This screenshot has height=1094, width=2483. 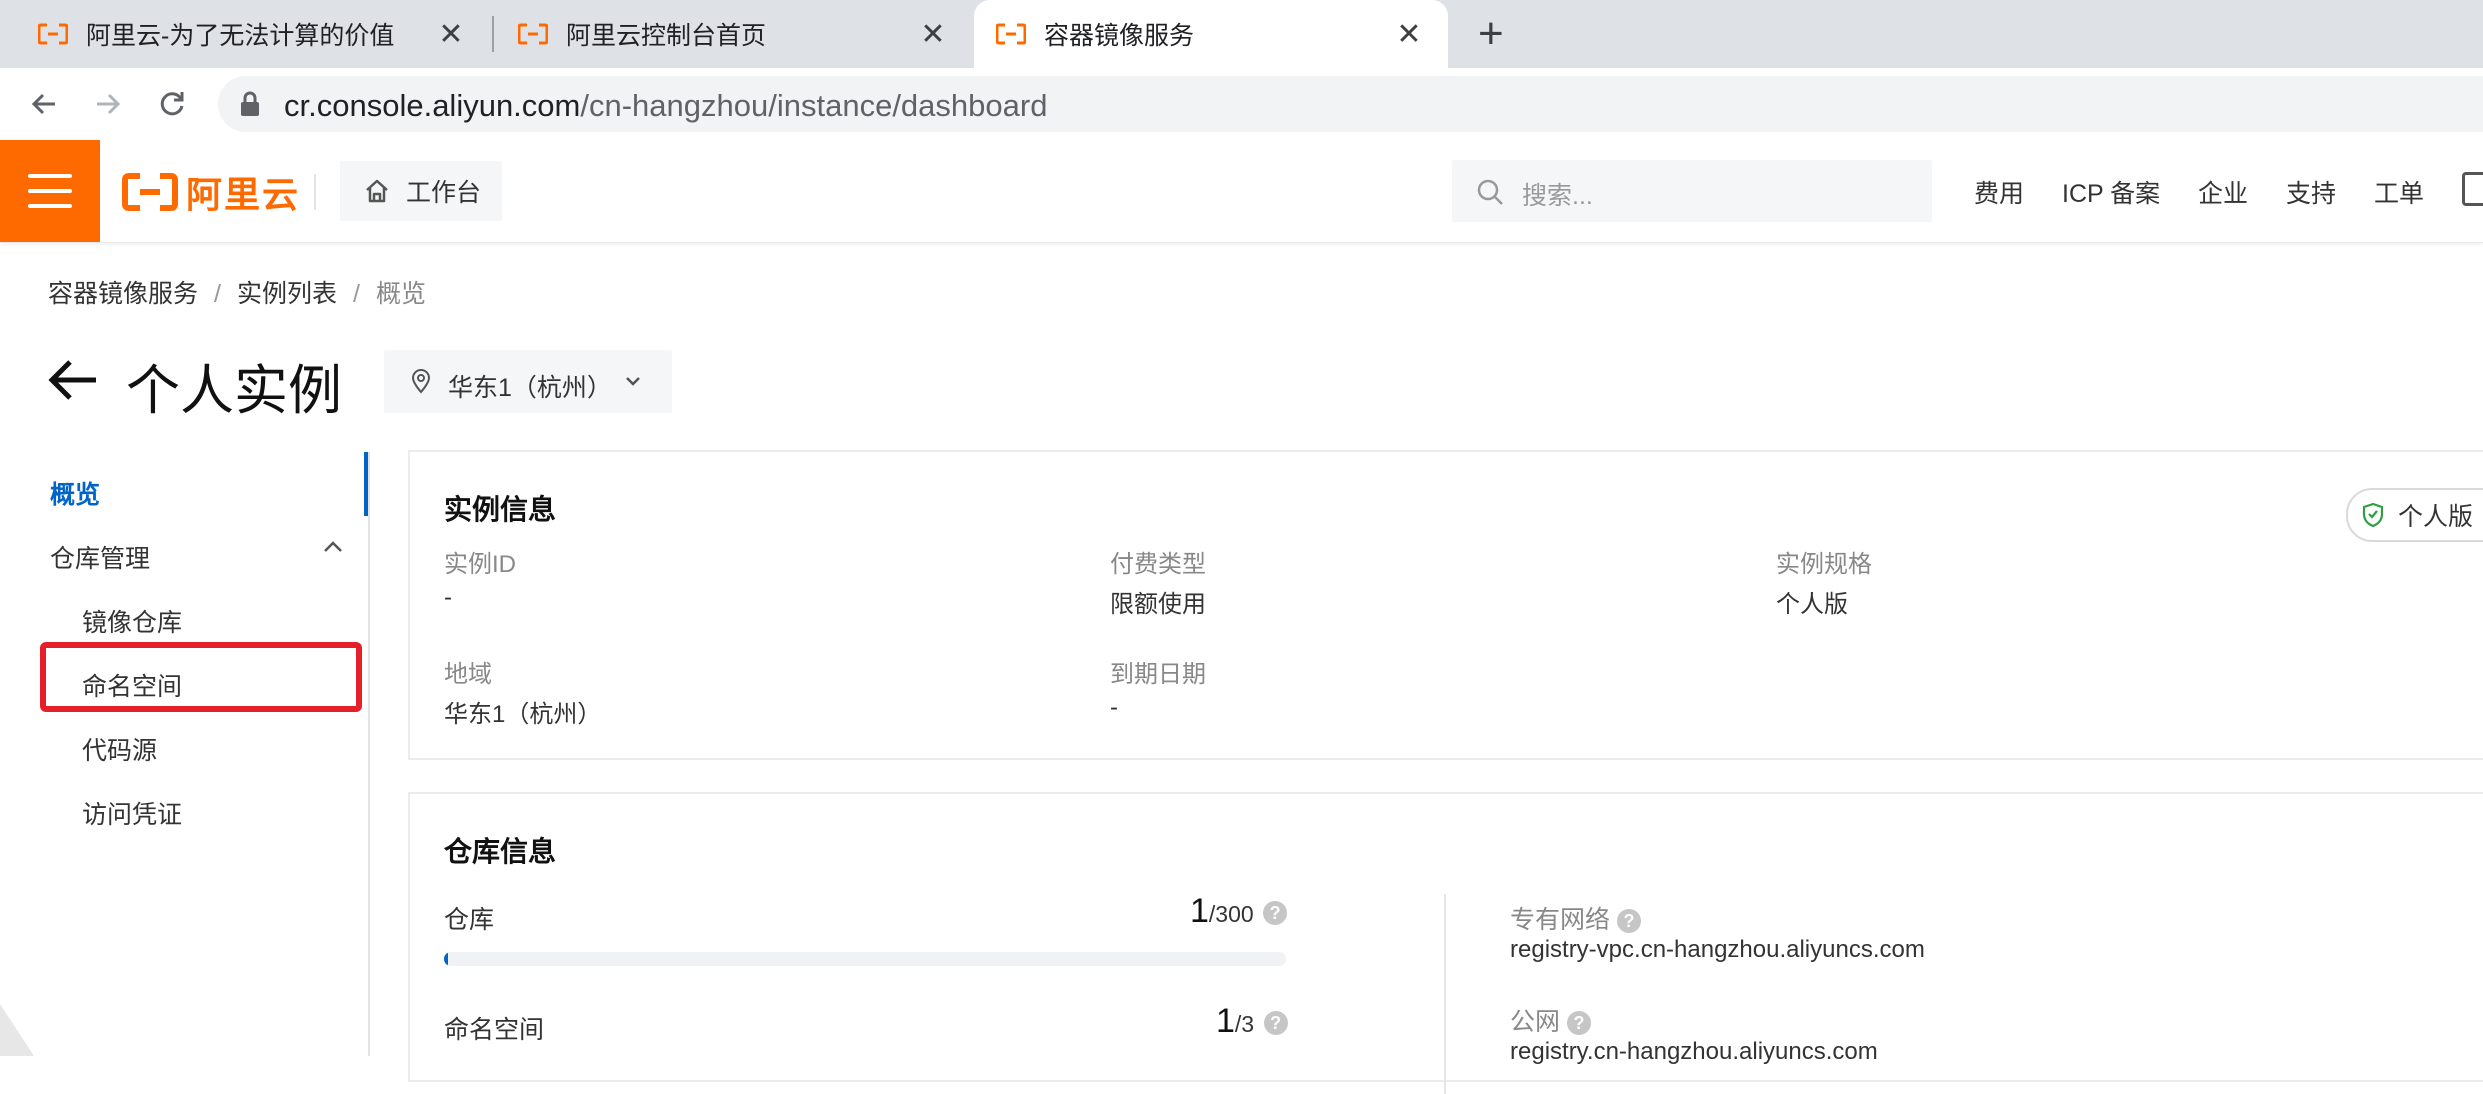 What do you see at coordinates (1445, 994) in the screenshot?
I see `column-divider` at bounding box center [1445, 994].